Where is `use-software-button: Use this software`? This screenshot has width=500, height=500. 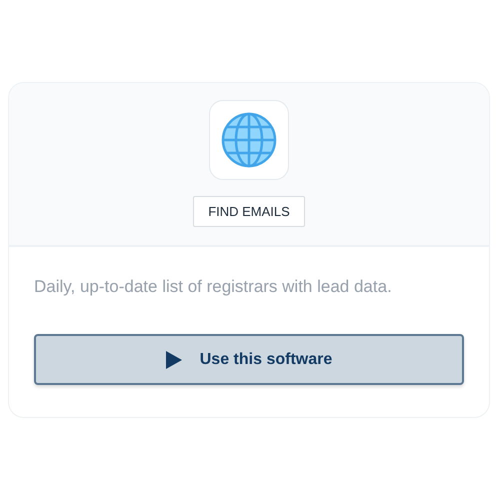 use-software-button: Use this software is located at coordinates (249, 359).